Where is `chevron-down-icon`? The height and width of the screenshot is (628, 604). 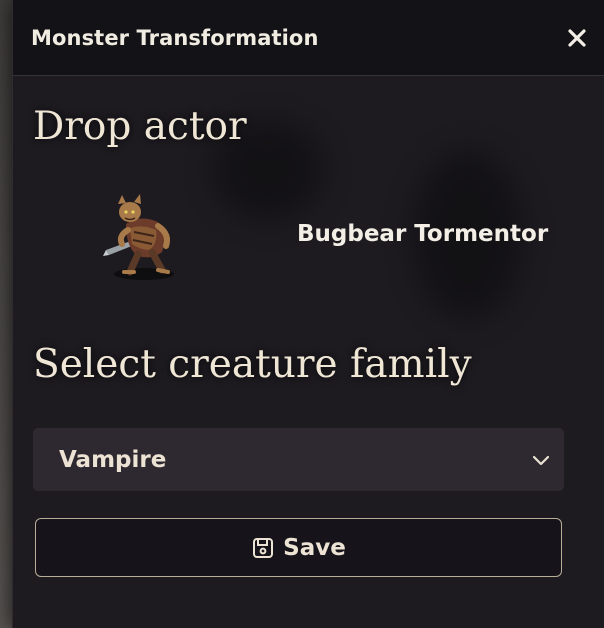 chevron-down-icon is located at coordinates (541, 460).